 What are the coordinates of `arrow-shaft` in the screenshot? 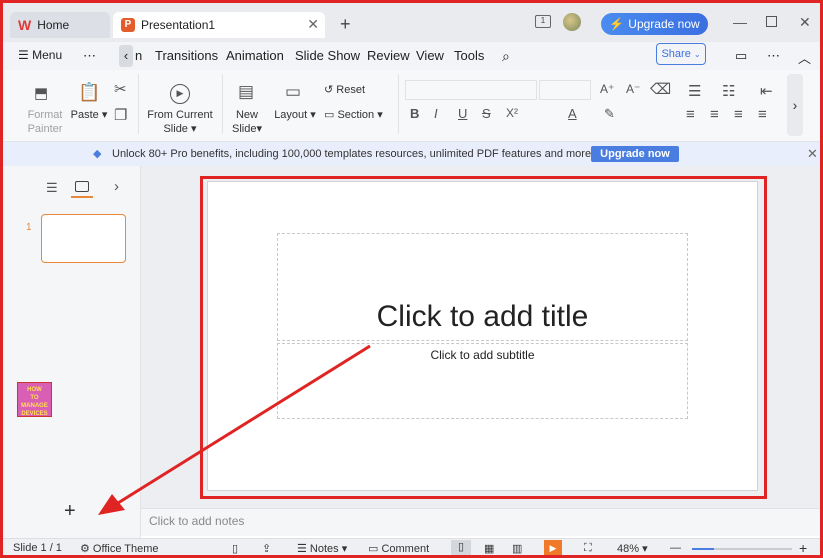 It's located at (244, 424).